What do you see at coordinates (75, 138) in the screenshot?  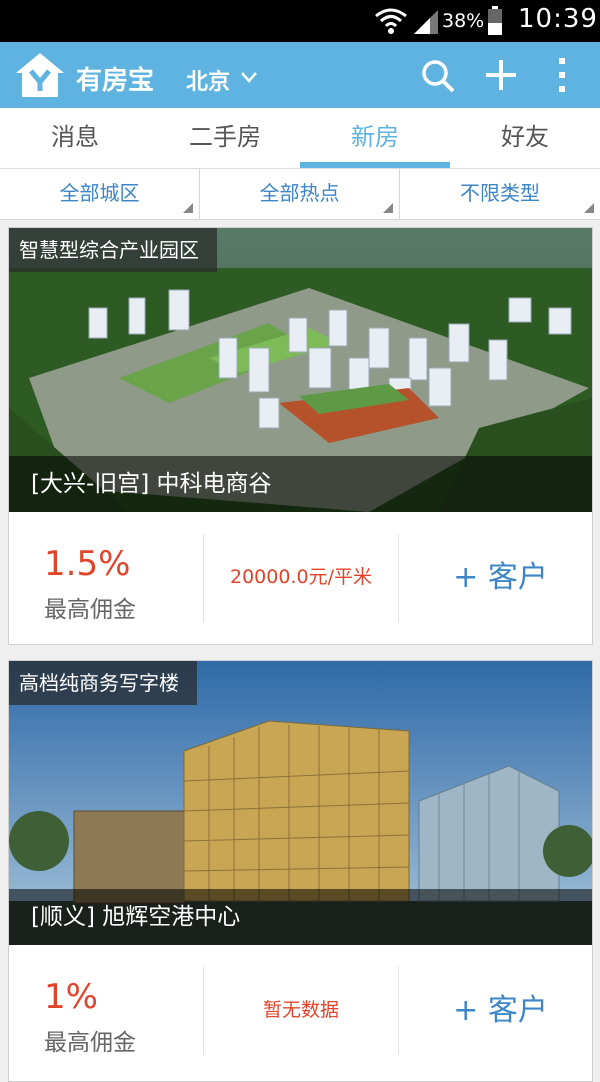 I see `tab-messages: 消息` at bounding box center [75, 138].